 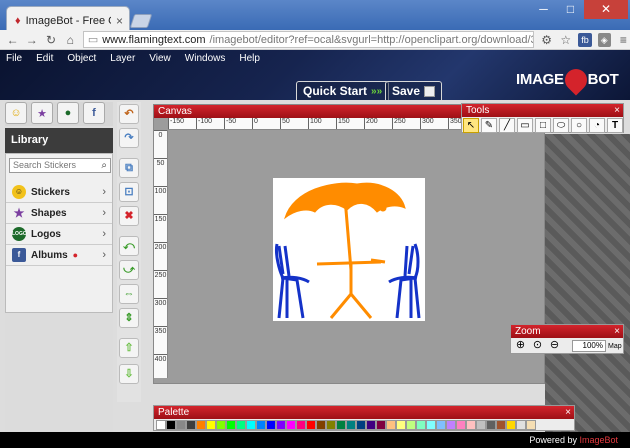 What do you see at coordinates (561, 125) in the screenshot?
I see `ellipse-tool-icon: ⬭` at bounding box center [561, 125].